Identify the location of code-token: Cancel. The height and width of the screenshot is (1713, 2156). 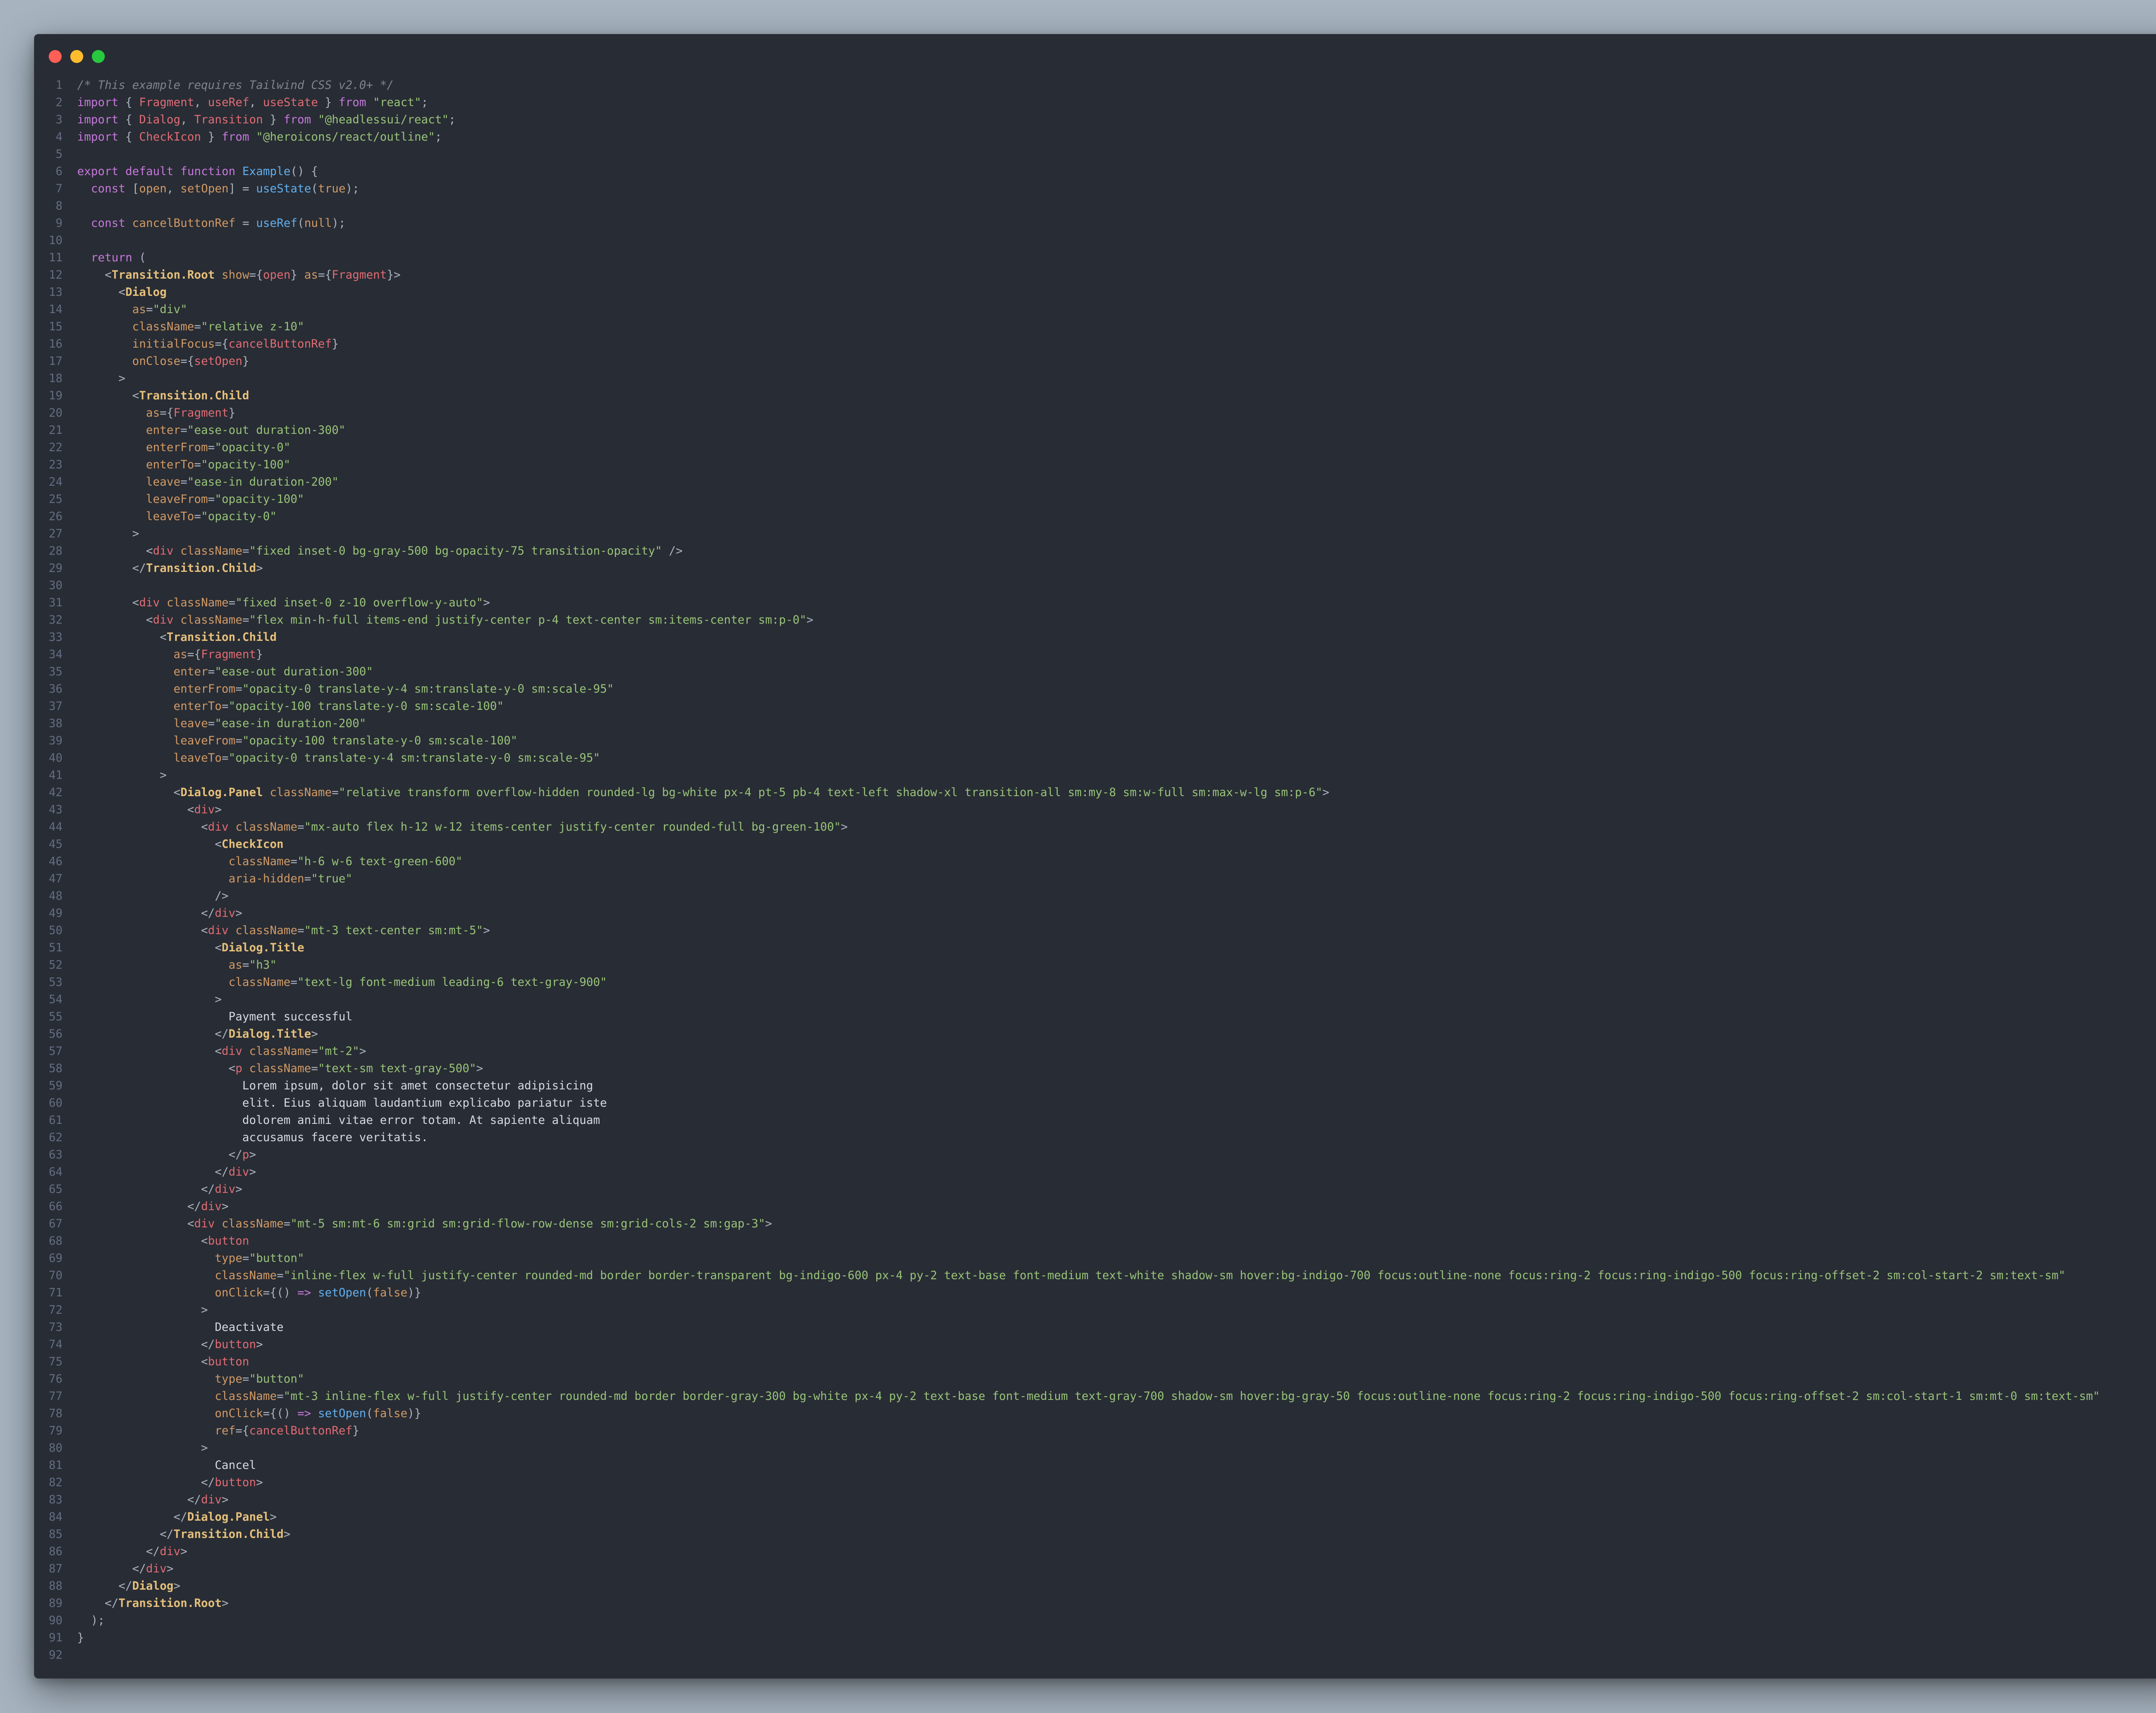
(166, 1465).